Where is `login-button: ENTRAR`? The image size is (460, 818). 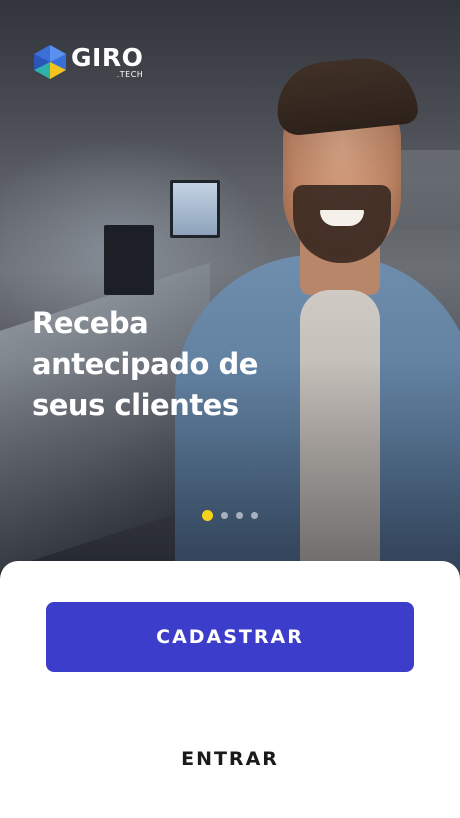 login-button: ENTRAR is located at coordinates (230, 759).